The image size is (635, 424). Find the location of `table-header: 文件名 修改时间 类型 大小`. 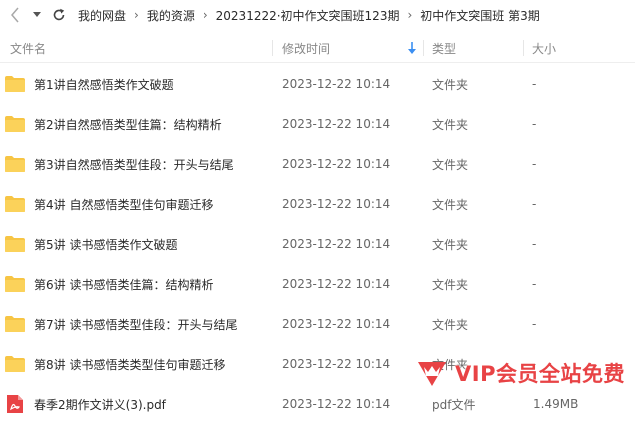

table-header: 文件名 修改时间 类型 大小 is located at coordinates (317, 48).